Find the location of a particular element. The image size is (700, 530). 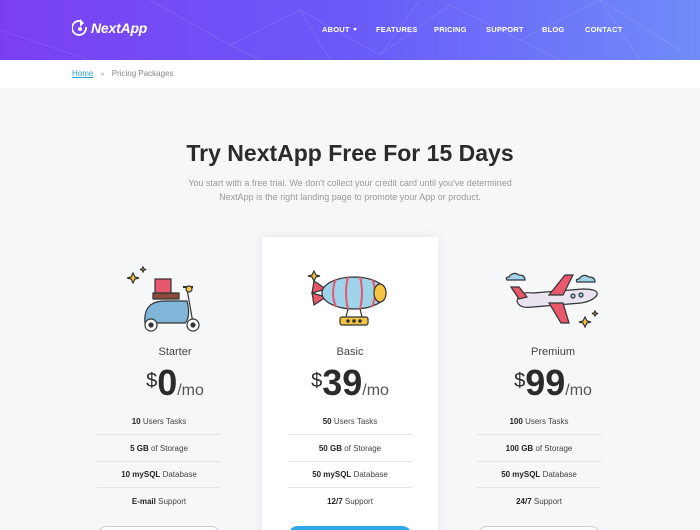

feature-support: 24/7 Support is located at coordinates (539, 502).